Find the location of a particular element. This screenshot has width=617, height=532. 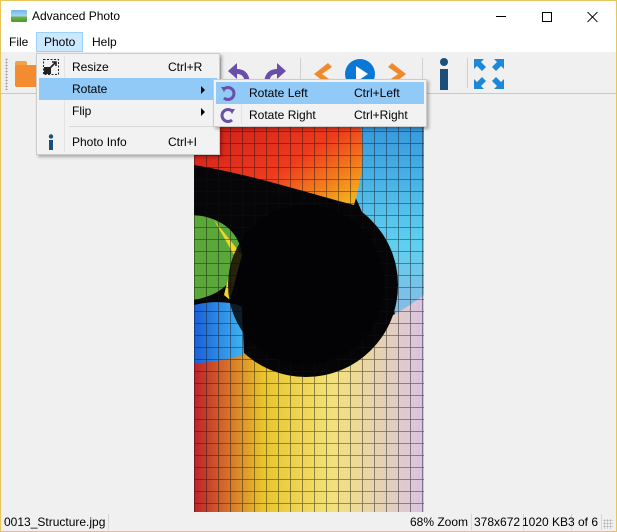

menu-item-shortcut: Ctrl+I is located at coordinates (183, 142).